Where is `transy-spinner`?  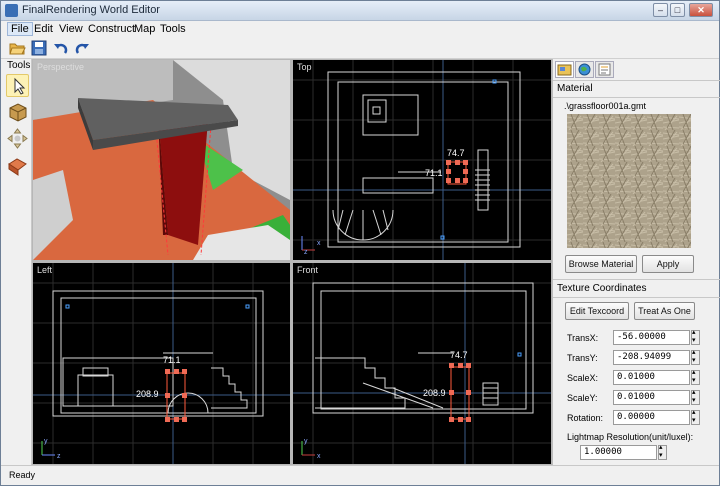 transy-spinner is located at coordinates (695, 356).